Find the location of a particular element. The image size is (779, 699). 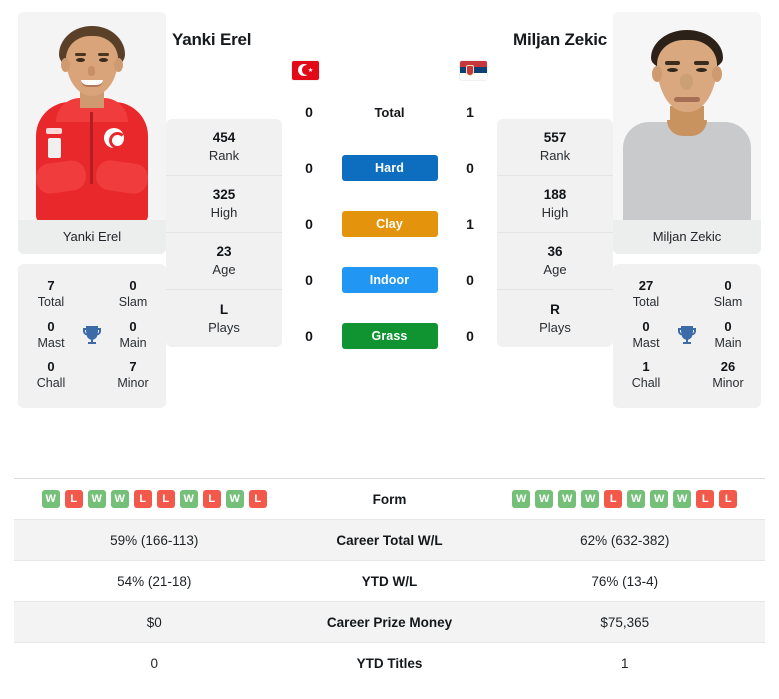

left-age-label: Age is located at coordinates (224, 269).